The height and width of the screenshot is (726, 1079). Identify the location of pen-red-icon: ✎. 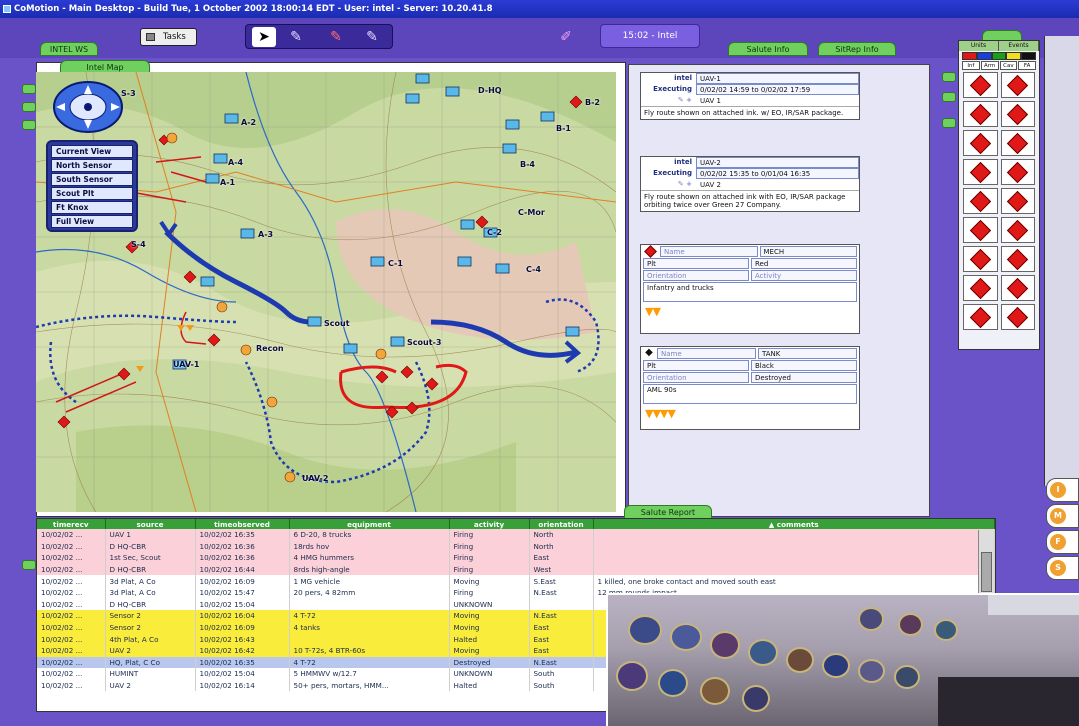
(336, 37).